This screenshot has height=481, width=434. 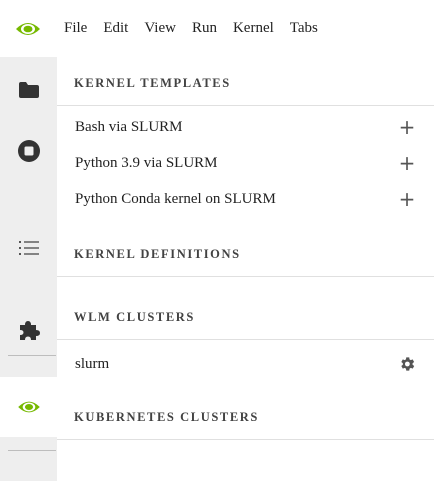 I want to click on running-stop-icon, so click(x=28, y=151).